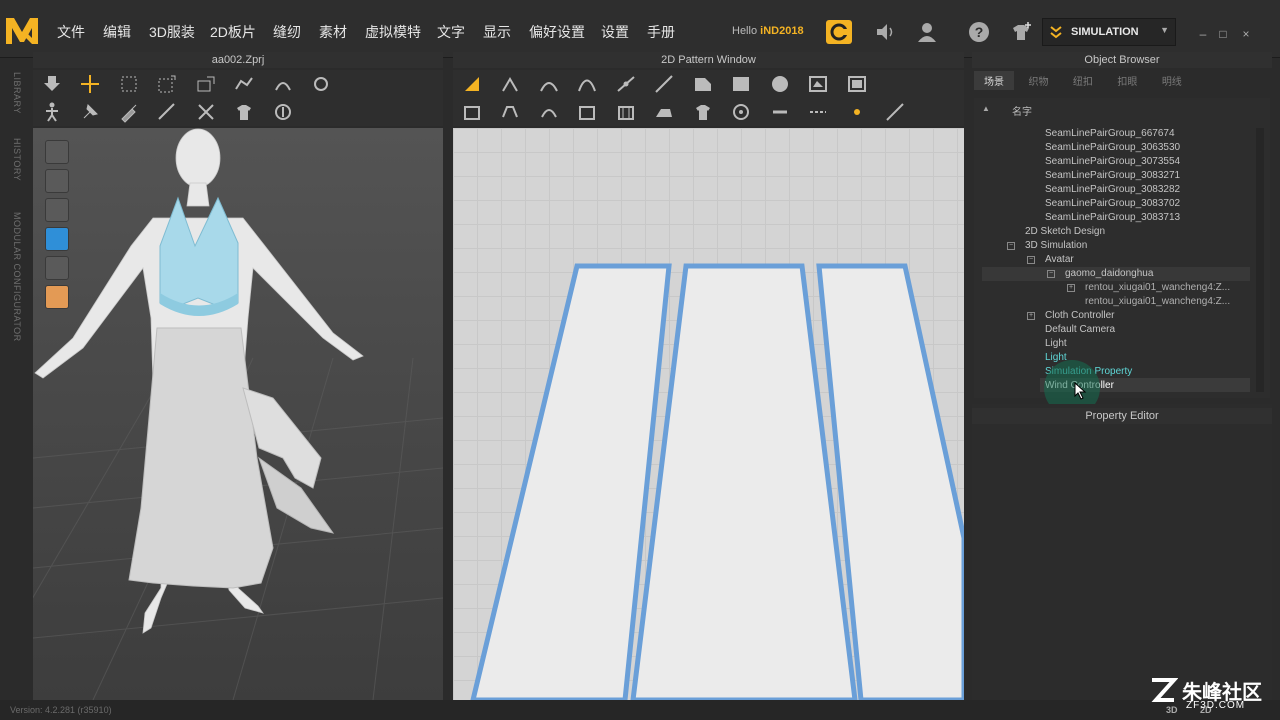 This screenshot has height=720, width=1280. I want to click on fabric-view-icon, so click(57, 239).